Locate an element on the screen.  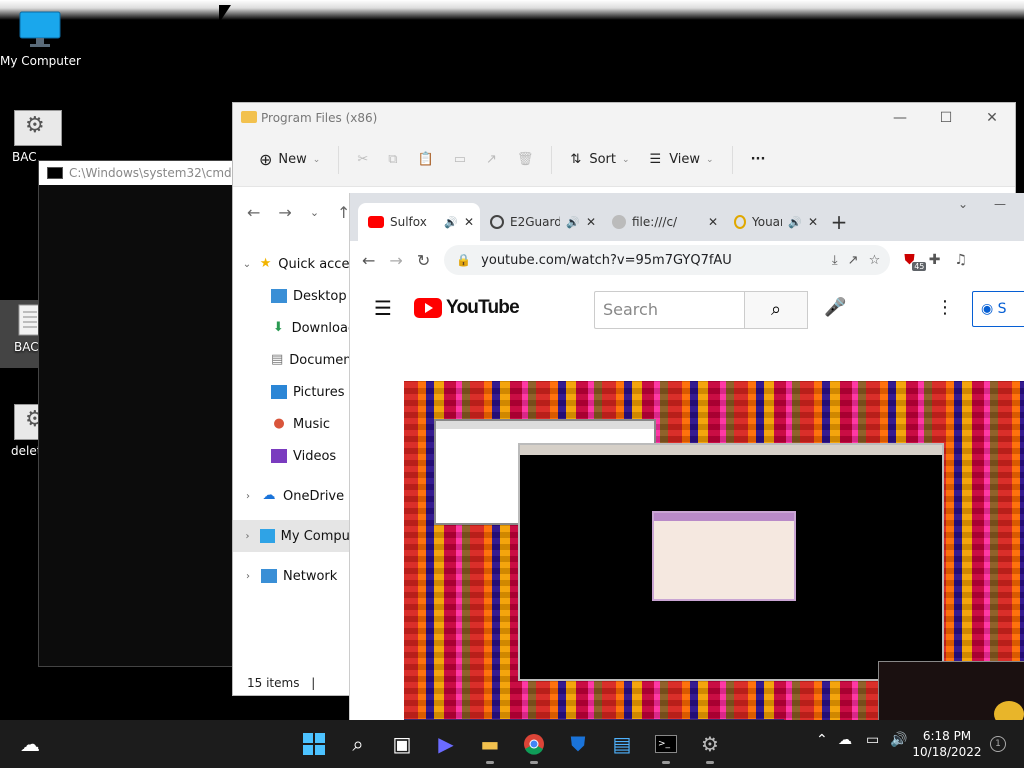
reload-icon: ↻ is located at coordinates (423, 260).